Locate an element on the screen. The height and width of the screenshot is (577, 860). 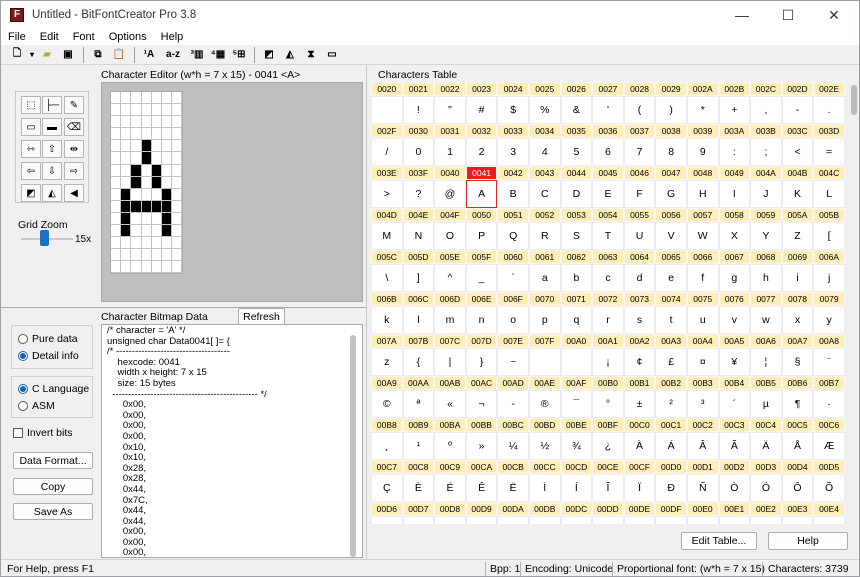
flip-v-tool-icon: ◀ is located at coordinates (74, 193).